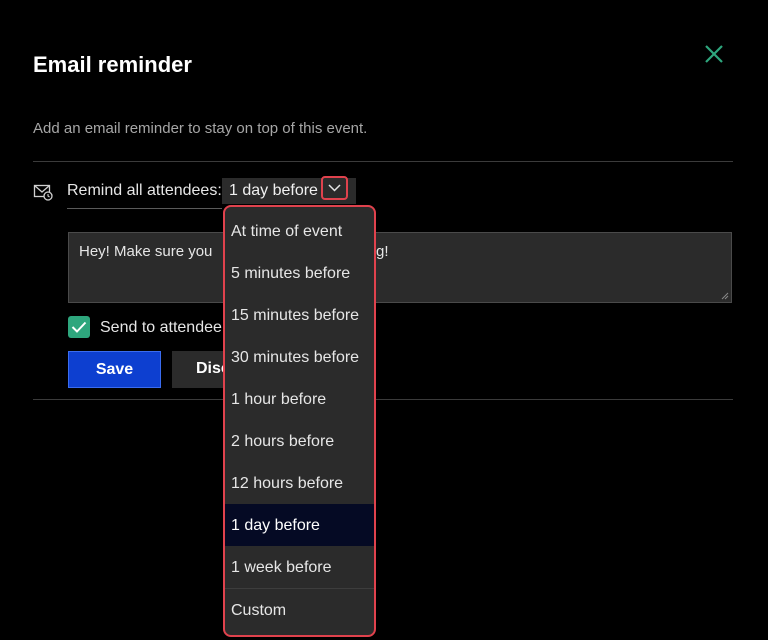 This screenshot has height=640, width=768. What do you see at coordinates (299, 273) in the screenshot?
I see `dropdown-option-5-minutes: 5 minutes before` at bounding box center [299, 273].